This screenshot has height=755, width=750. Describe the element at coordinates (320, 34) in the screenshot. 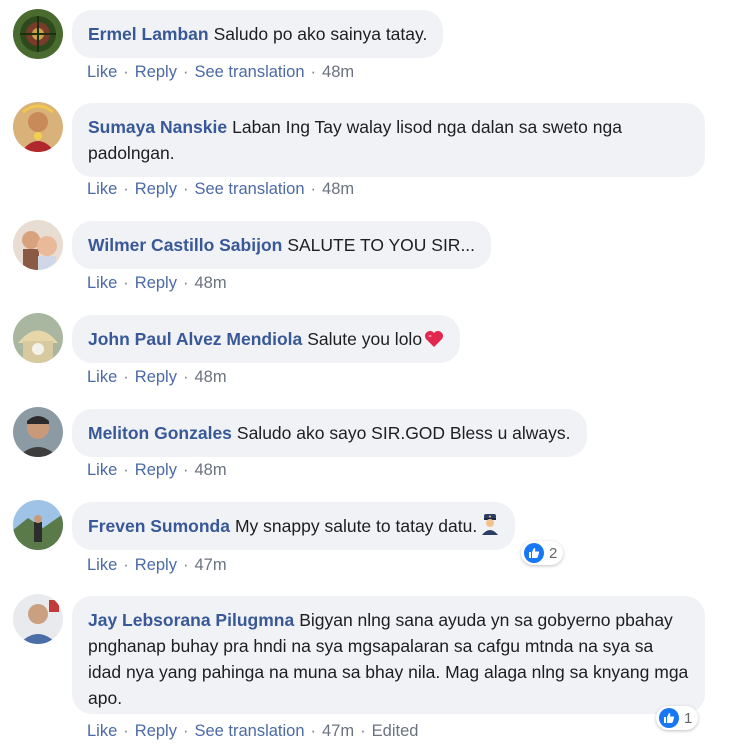

I see `comment-text: Saludo po ako sainya tatay.` at that location.